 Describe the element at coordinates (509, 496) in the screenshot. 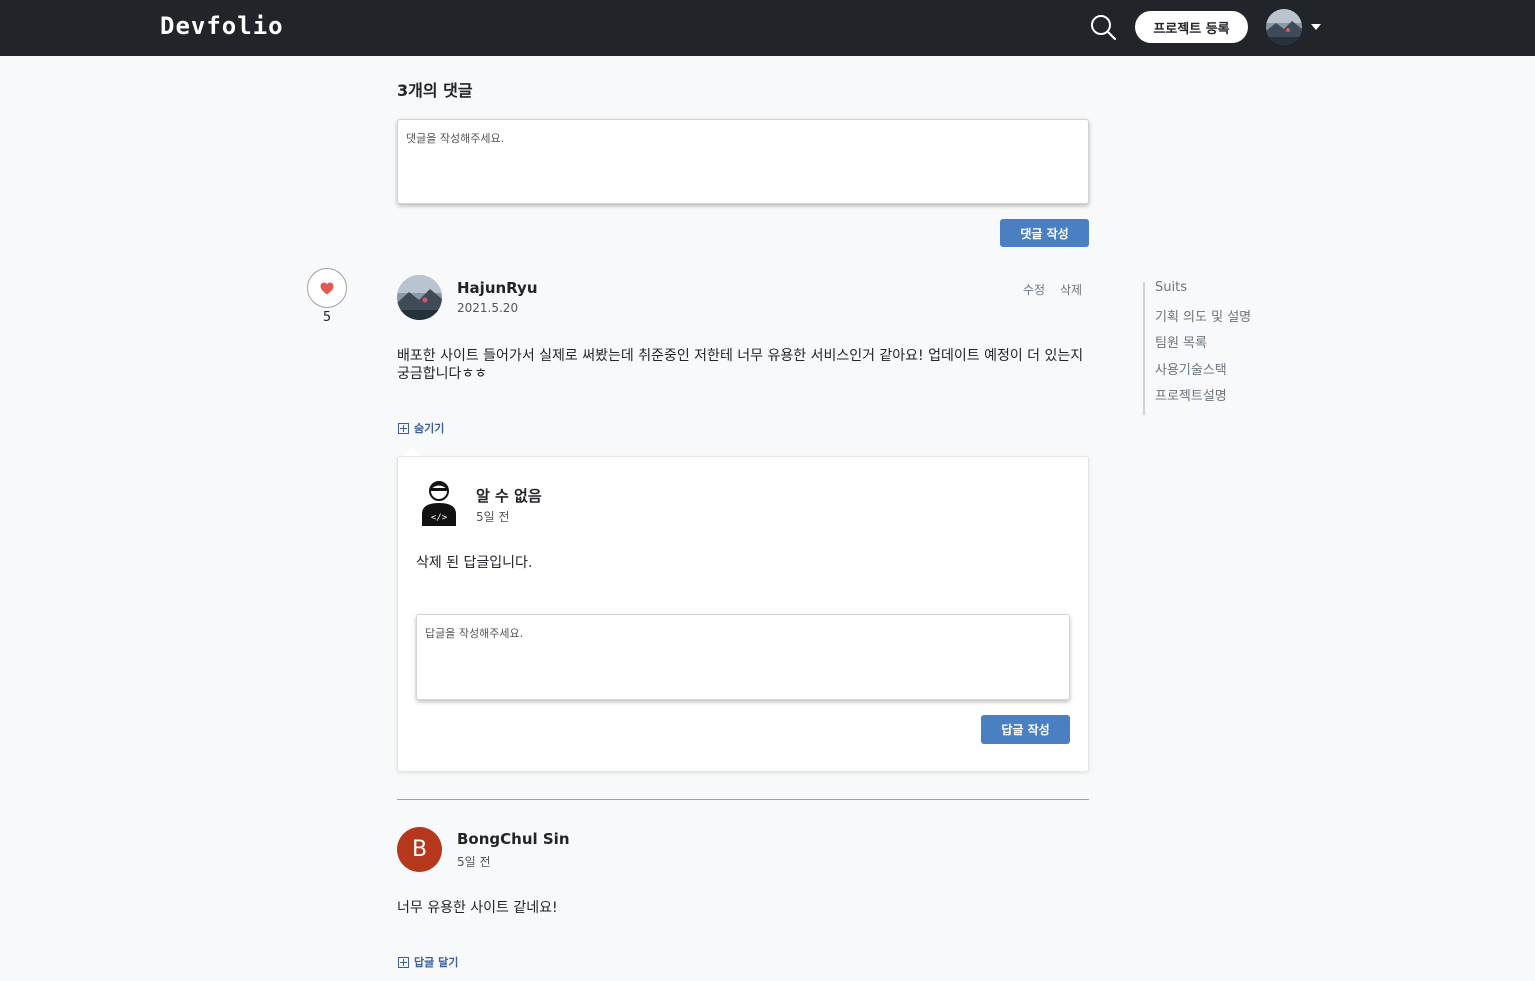

I see `reply-author: 알 수 없음` at that location.